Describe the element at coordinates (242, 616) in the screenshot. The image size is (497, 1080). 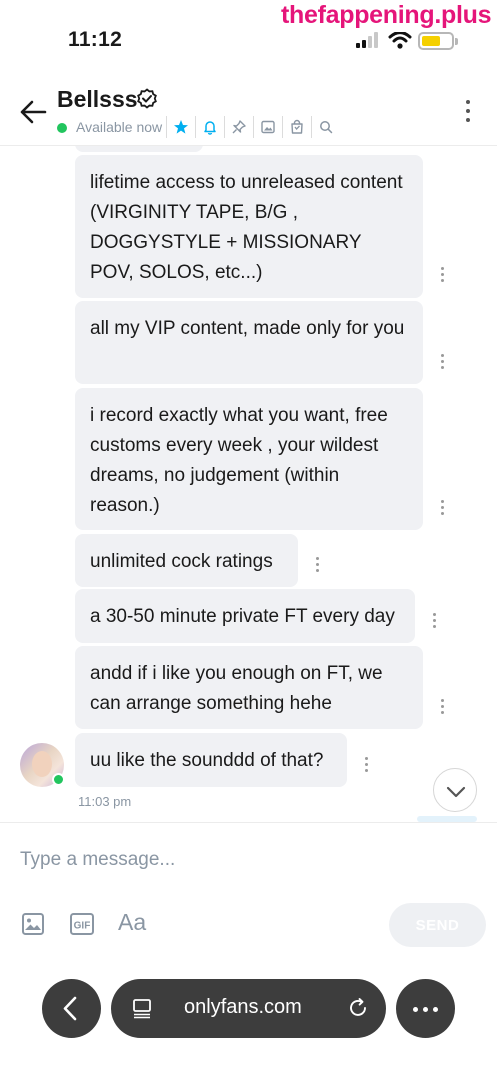
I see `message-text: a 30-50 minute private FT every day` at that location.